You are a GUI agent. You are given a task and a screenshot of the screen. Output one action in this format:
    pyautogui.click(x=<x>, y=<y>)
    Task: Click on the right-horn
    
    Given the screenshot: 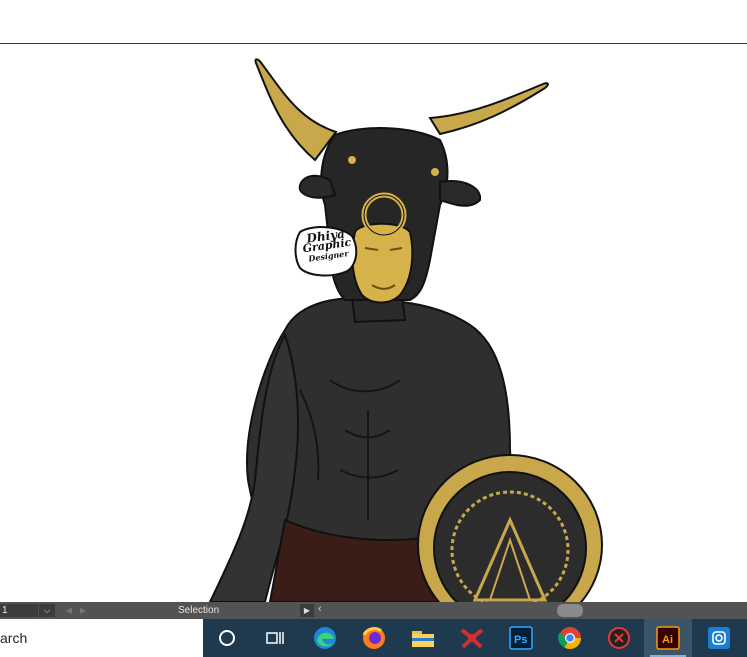 What is the action you would take?
    pyautogui.click(x=488, y=109)
    